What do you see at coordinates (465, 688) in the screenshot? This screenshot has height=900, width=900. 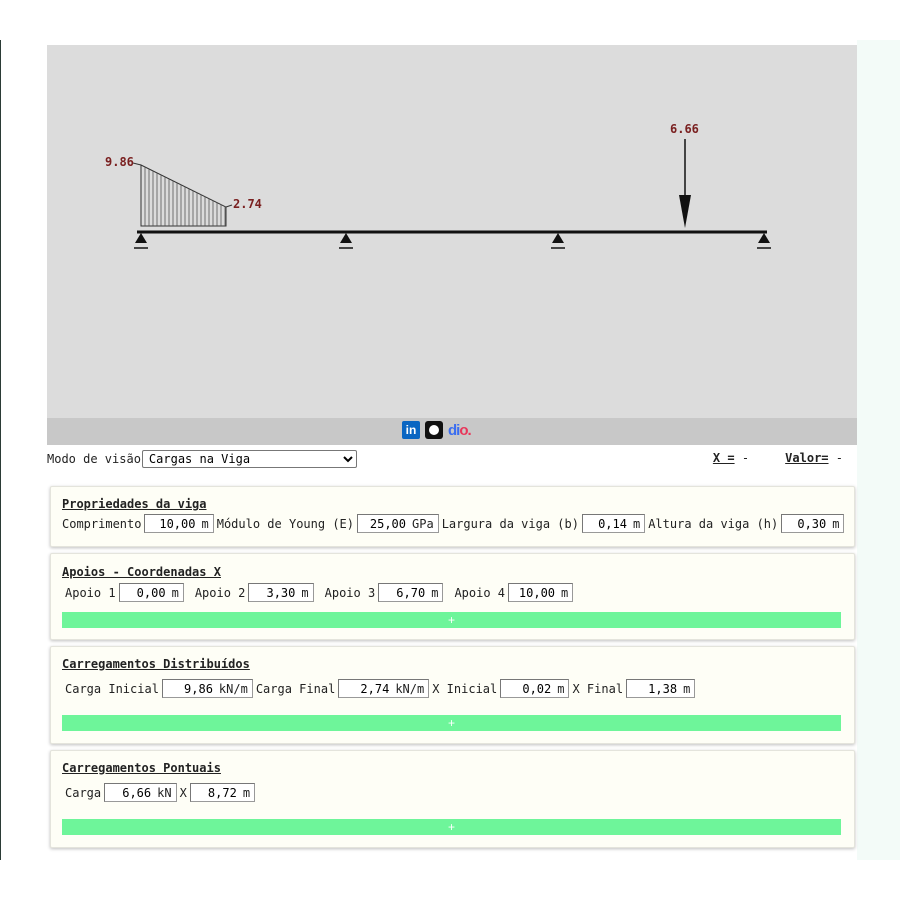 I see `x-inicial-label: X Inicial` at bounding box center [465, 688].